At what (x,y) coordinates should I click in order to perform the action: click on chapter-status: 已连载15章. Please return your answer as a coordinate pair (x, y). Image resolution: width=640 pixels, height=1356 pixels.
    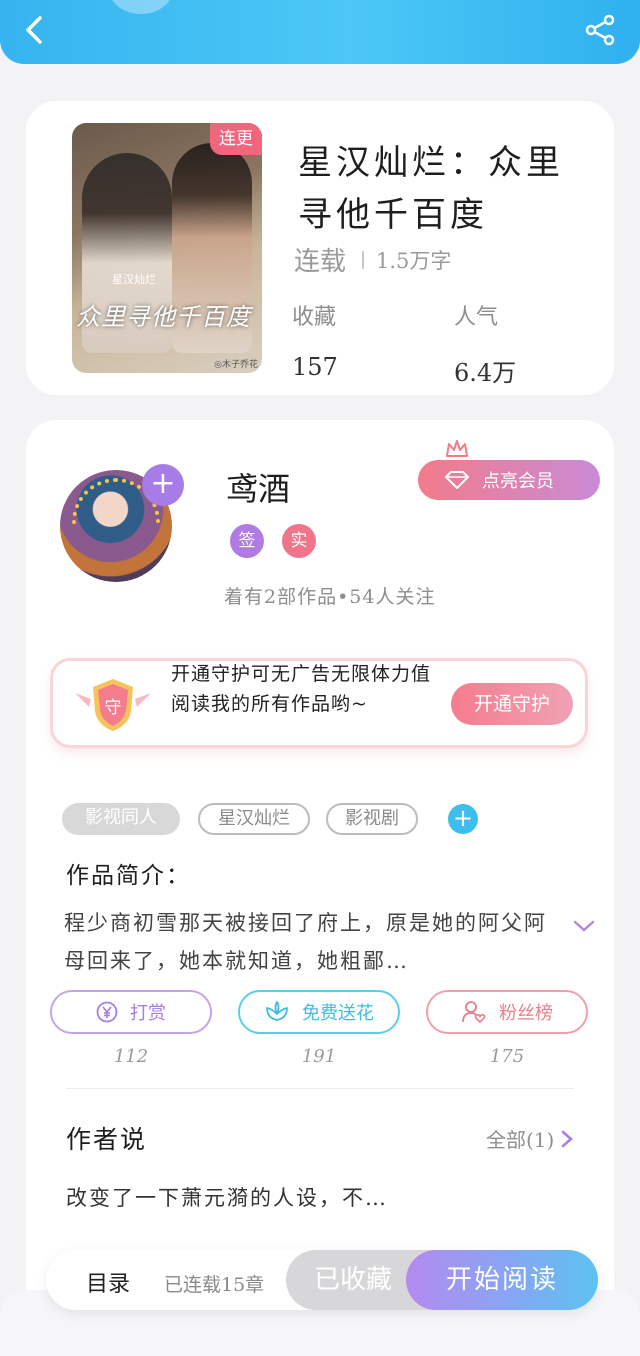
    Looking at the image, I should click on (214, 1285).